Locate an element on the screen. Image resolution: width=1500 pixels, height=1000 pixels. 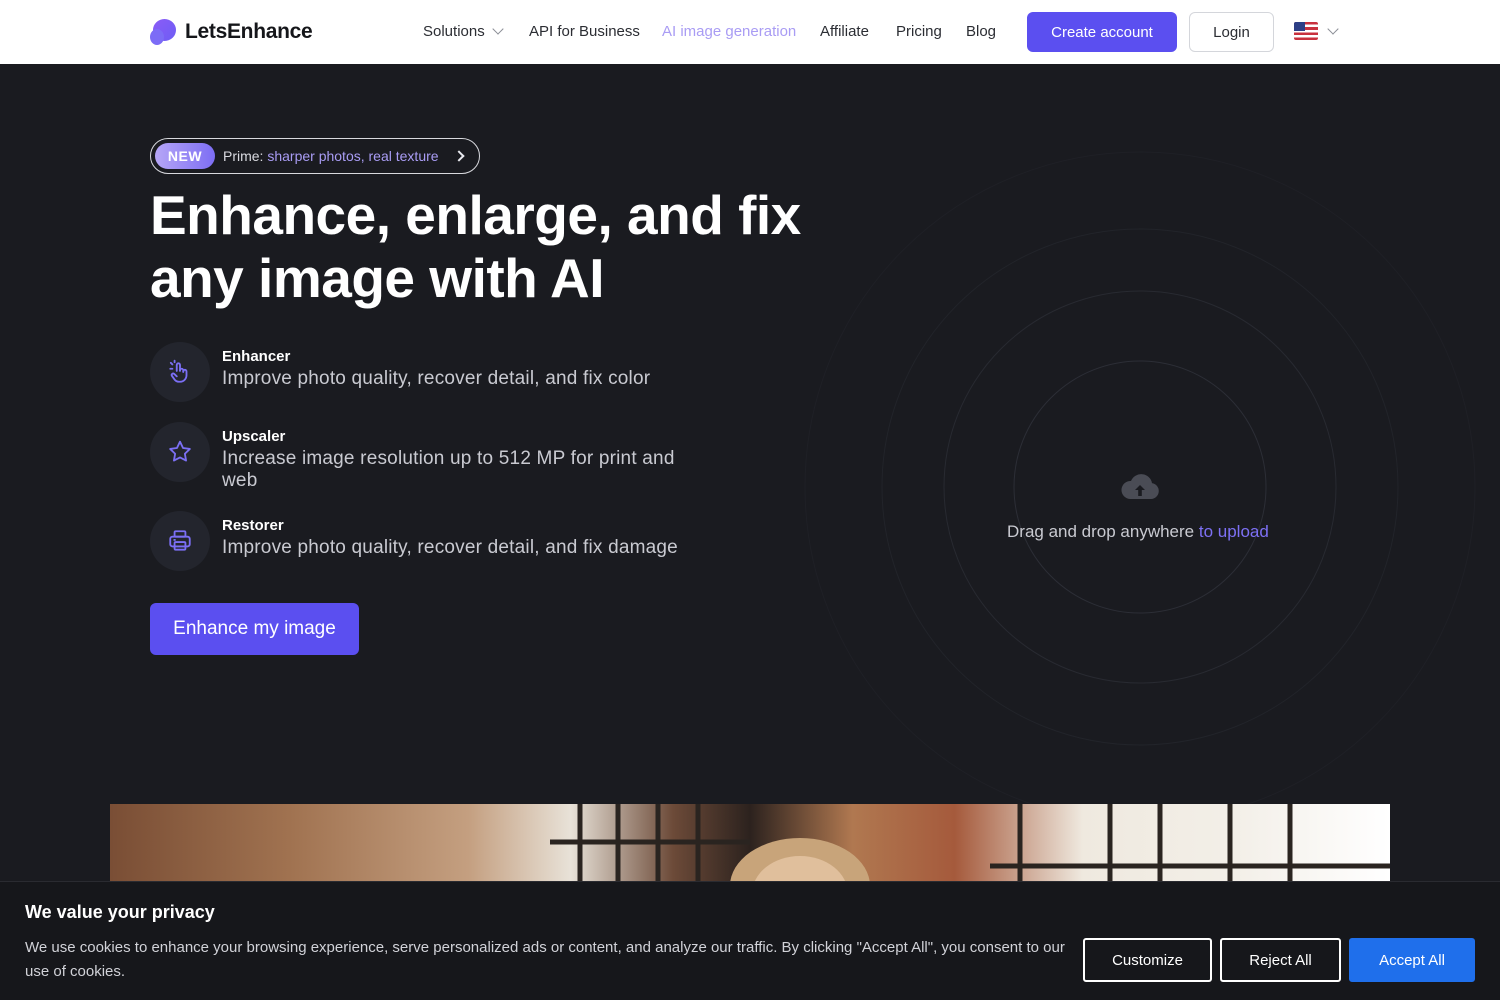
brand-logo: LetsEnhance is located at coordinates (231, 32).